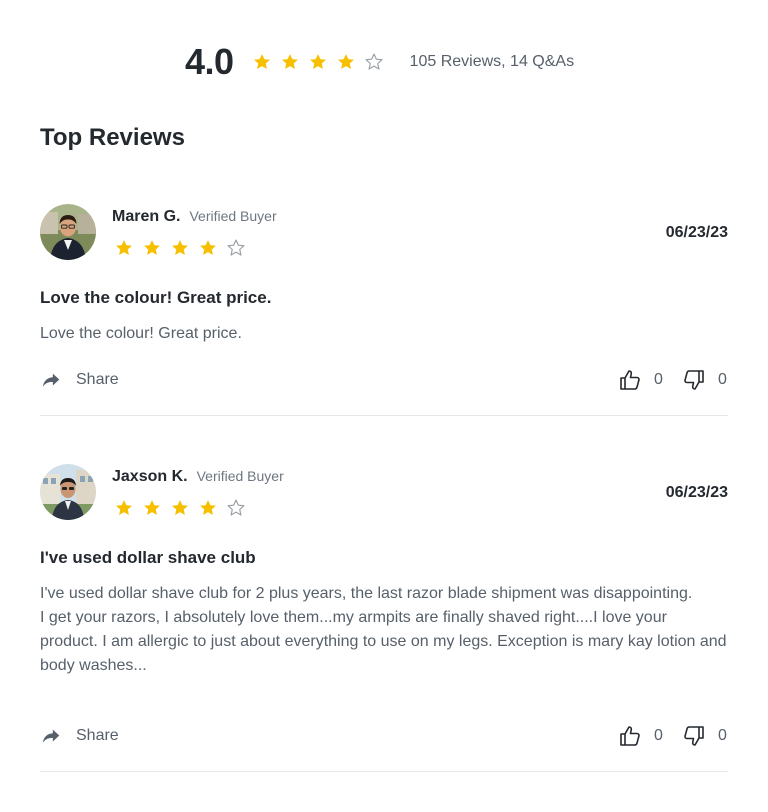 This screenshot has width=768, height=812. Describe the element at coordinates (141, 333) in the screenshot. I see `review-paragraph: Love the colour! Great price.` at that location.